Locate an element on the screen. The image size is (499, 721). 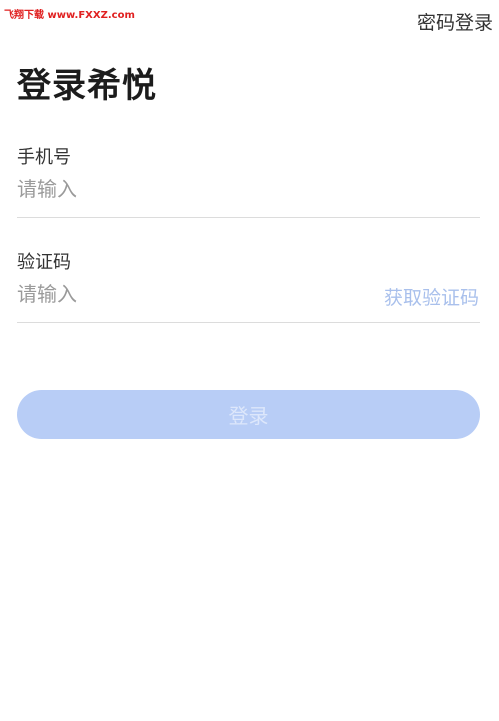
code-label: 验证码 is located at coordinates (44, 262).